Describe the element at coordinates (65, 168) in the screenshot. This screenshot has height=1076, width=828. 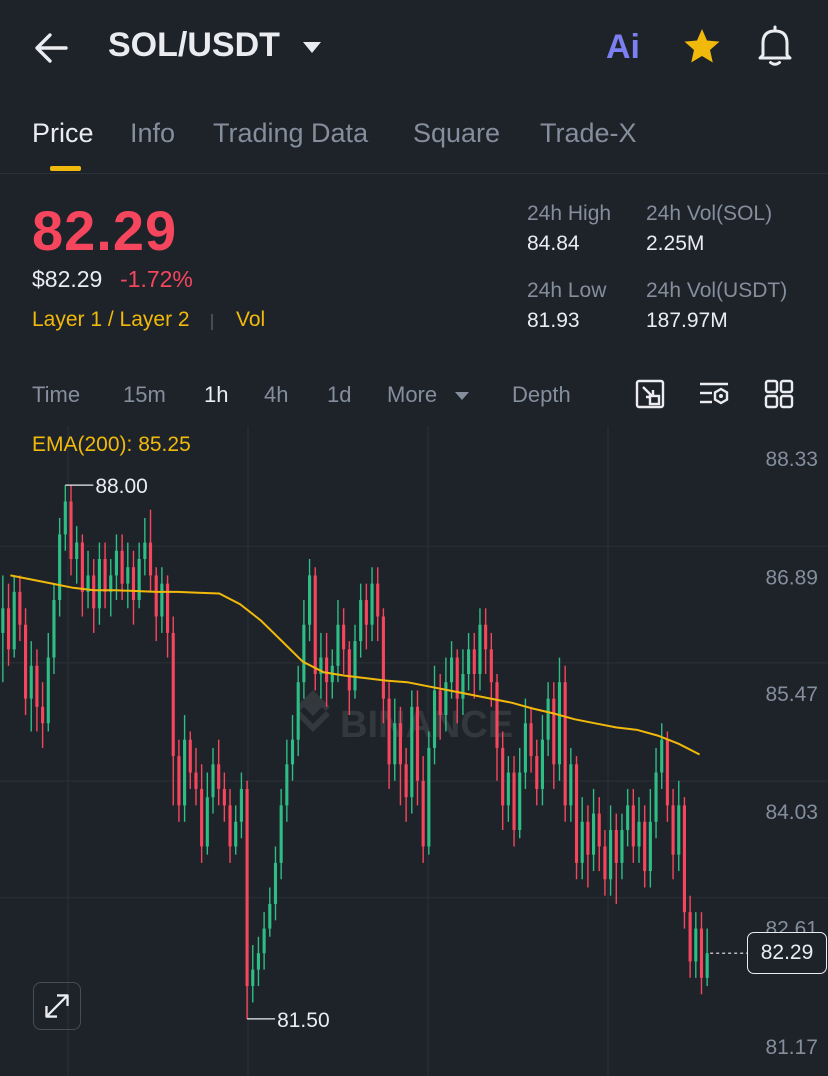
I see `active-tab-indicator` at that location.